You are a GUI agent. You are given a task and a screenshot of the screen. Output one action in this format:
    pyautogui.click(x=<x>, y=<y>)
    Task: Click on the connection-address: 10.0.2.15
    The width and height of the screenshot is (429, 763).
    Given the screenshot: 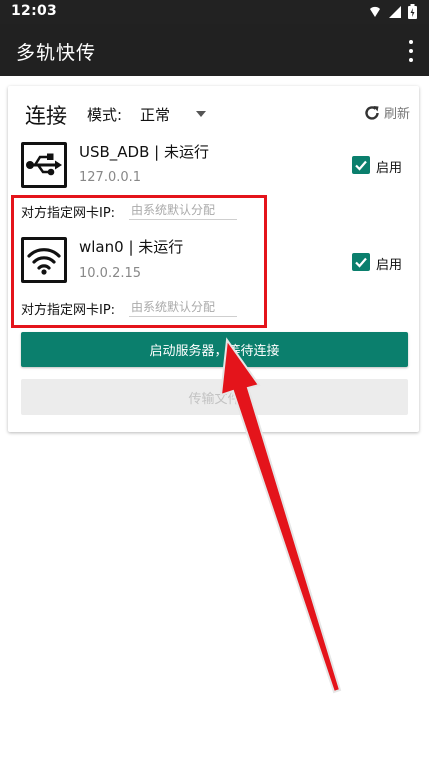 What is the action you would take?
    pyautogui.click(x=110, y=273)
    